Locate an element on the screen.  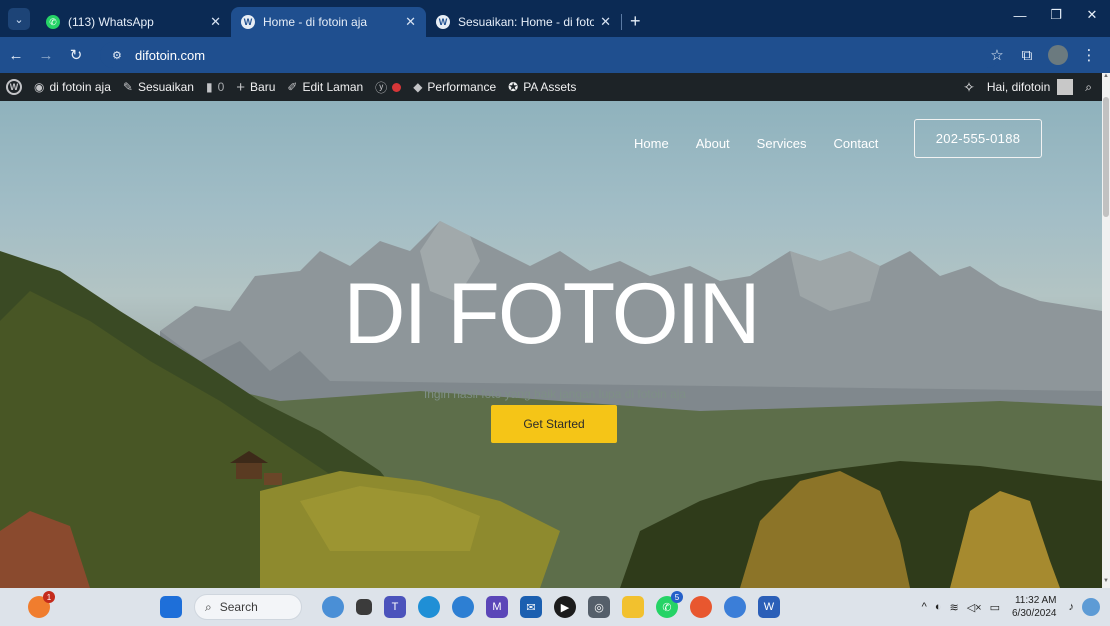
tab-title: Sesuaikan: Home - di fotoin aja is located at coordinates (526, 22).